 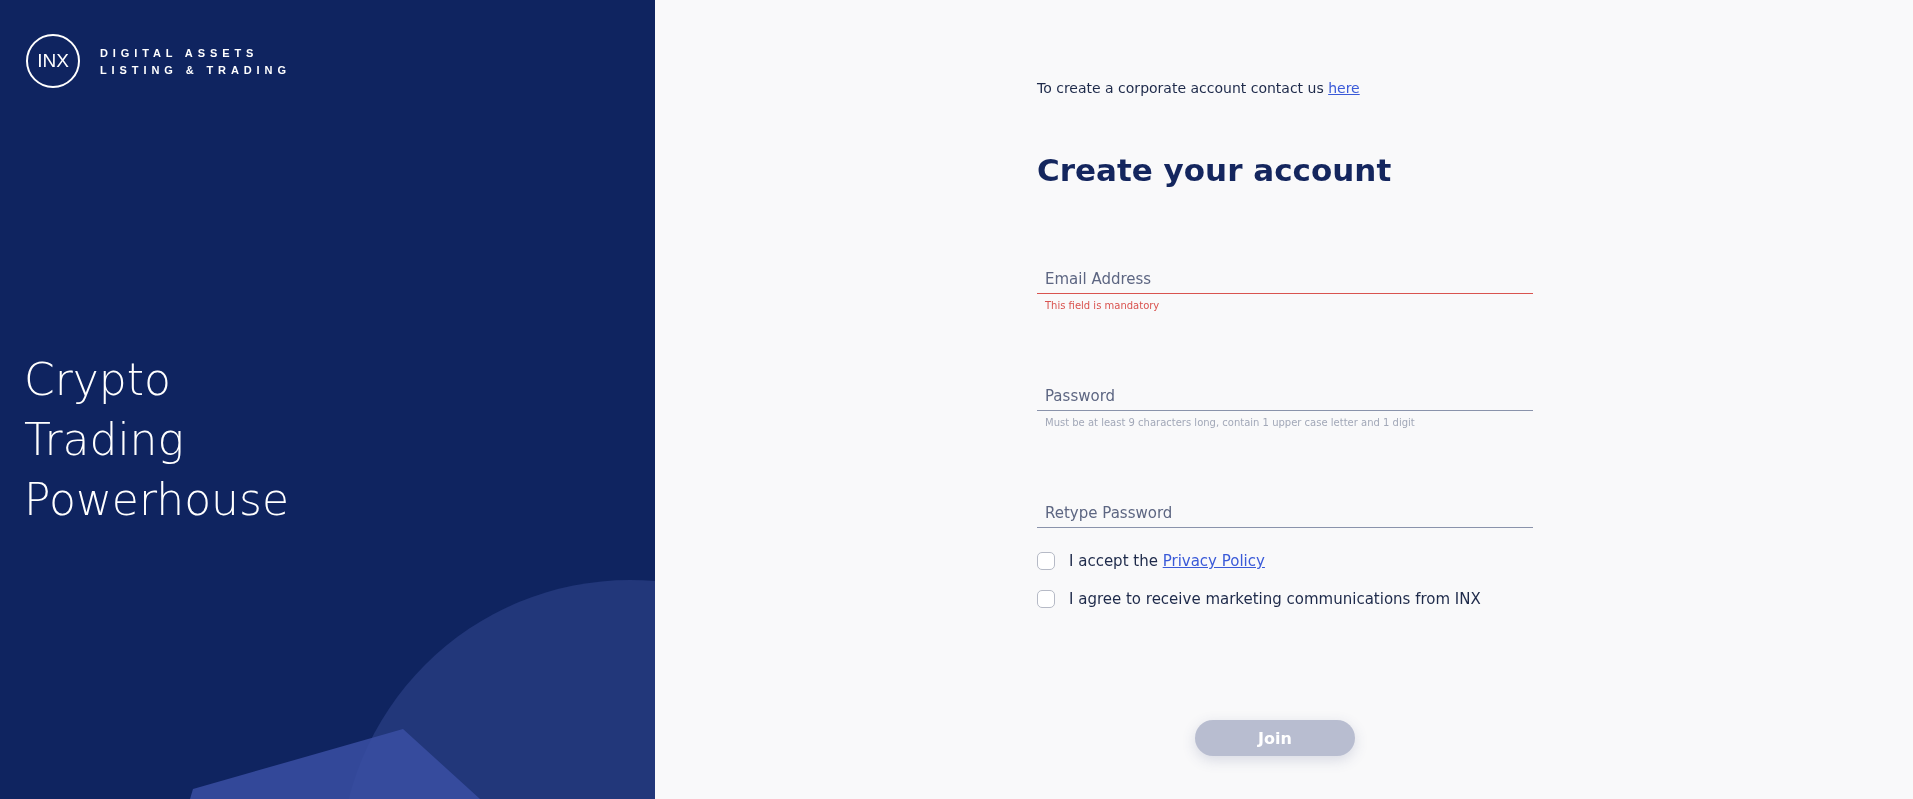 What do you see at coordinates (1285, 397) in the screenshot?
I see `input-field: Password` at bounding box center [1285, 397].